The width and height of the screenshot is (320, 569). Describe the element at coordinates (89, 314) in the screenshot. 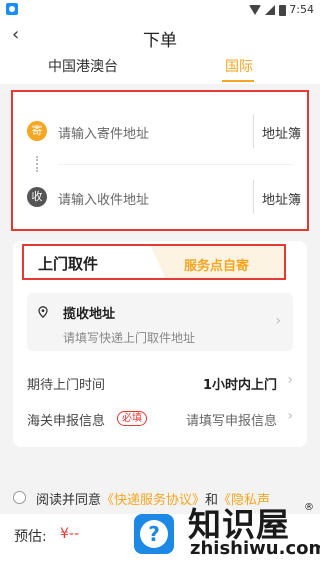

I see `pickup-address-title: 揽收地址` at that location.